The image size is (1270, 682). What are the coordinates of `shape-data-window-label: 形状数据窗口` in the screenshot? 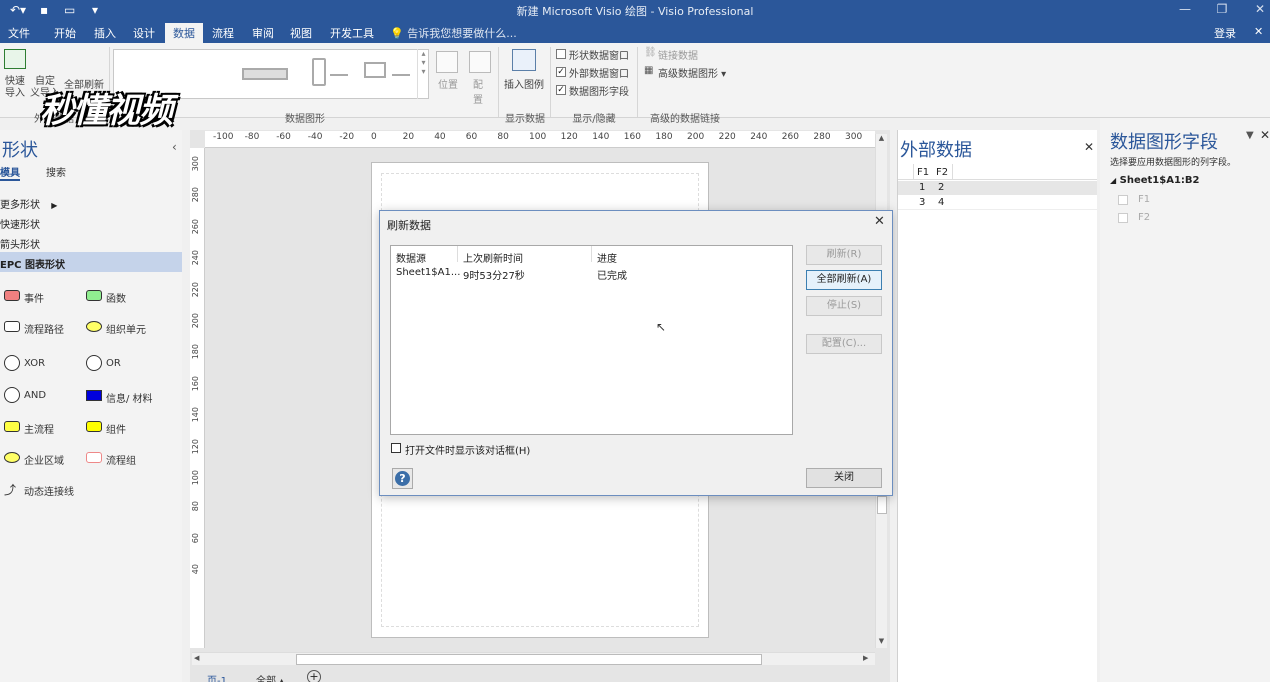 It's located at (599, 56).